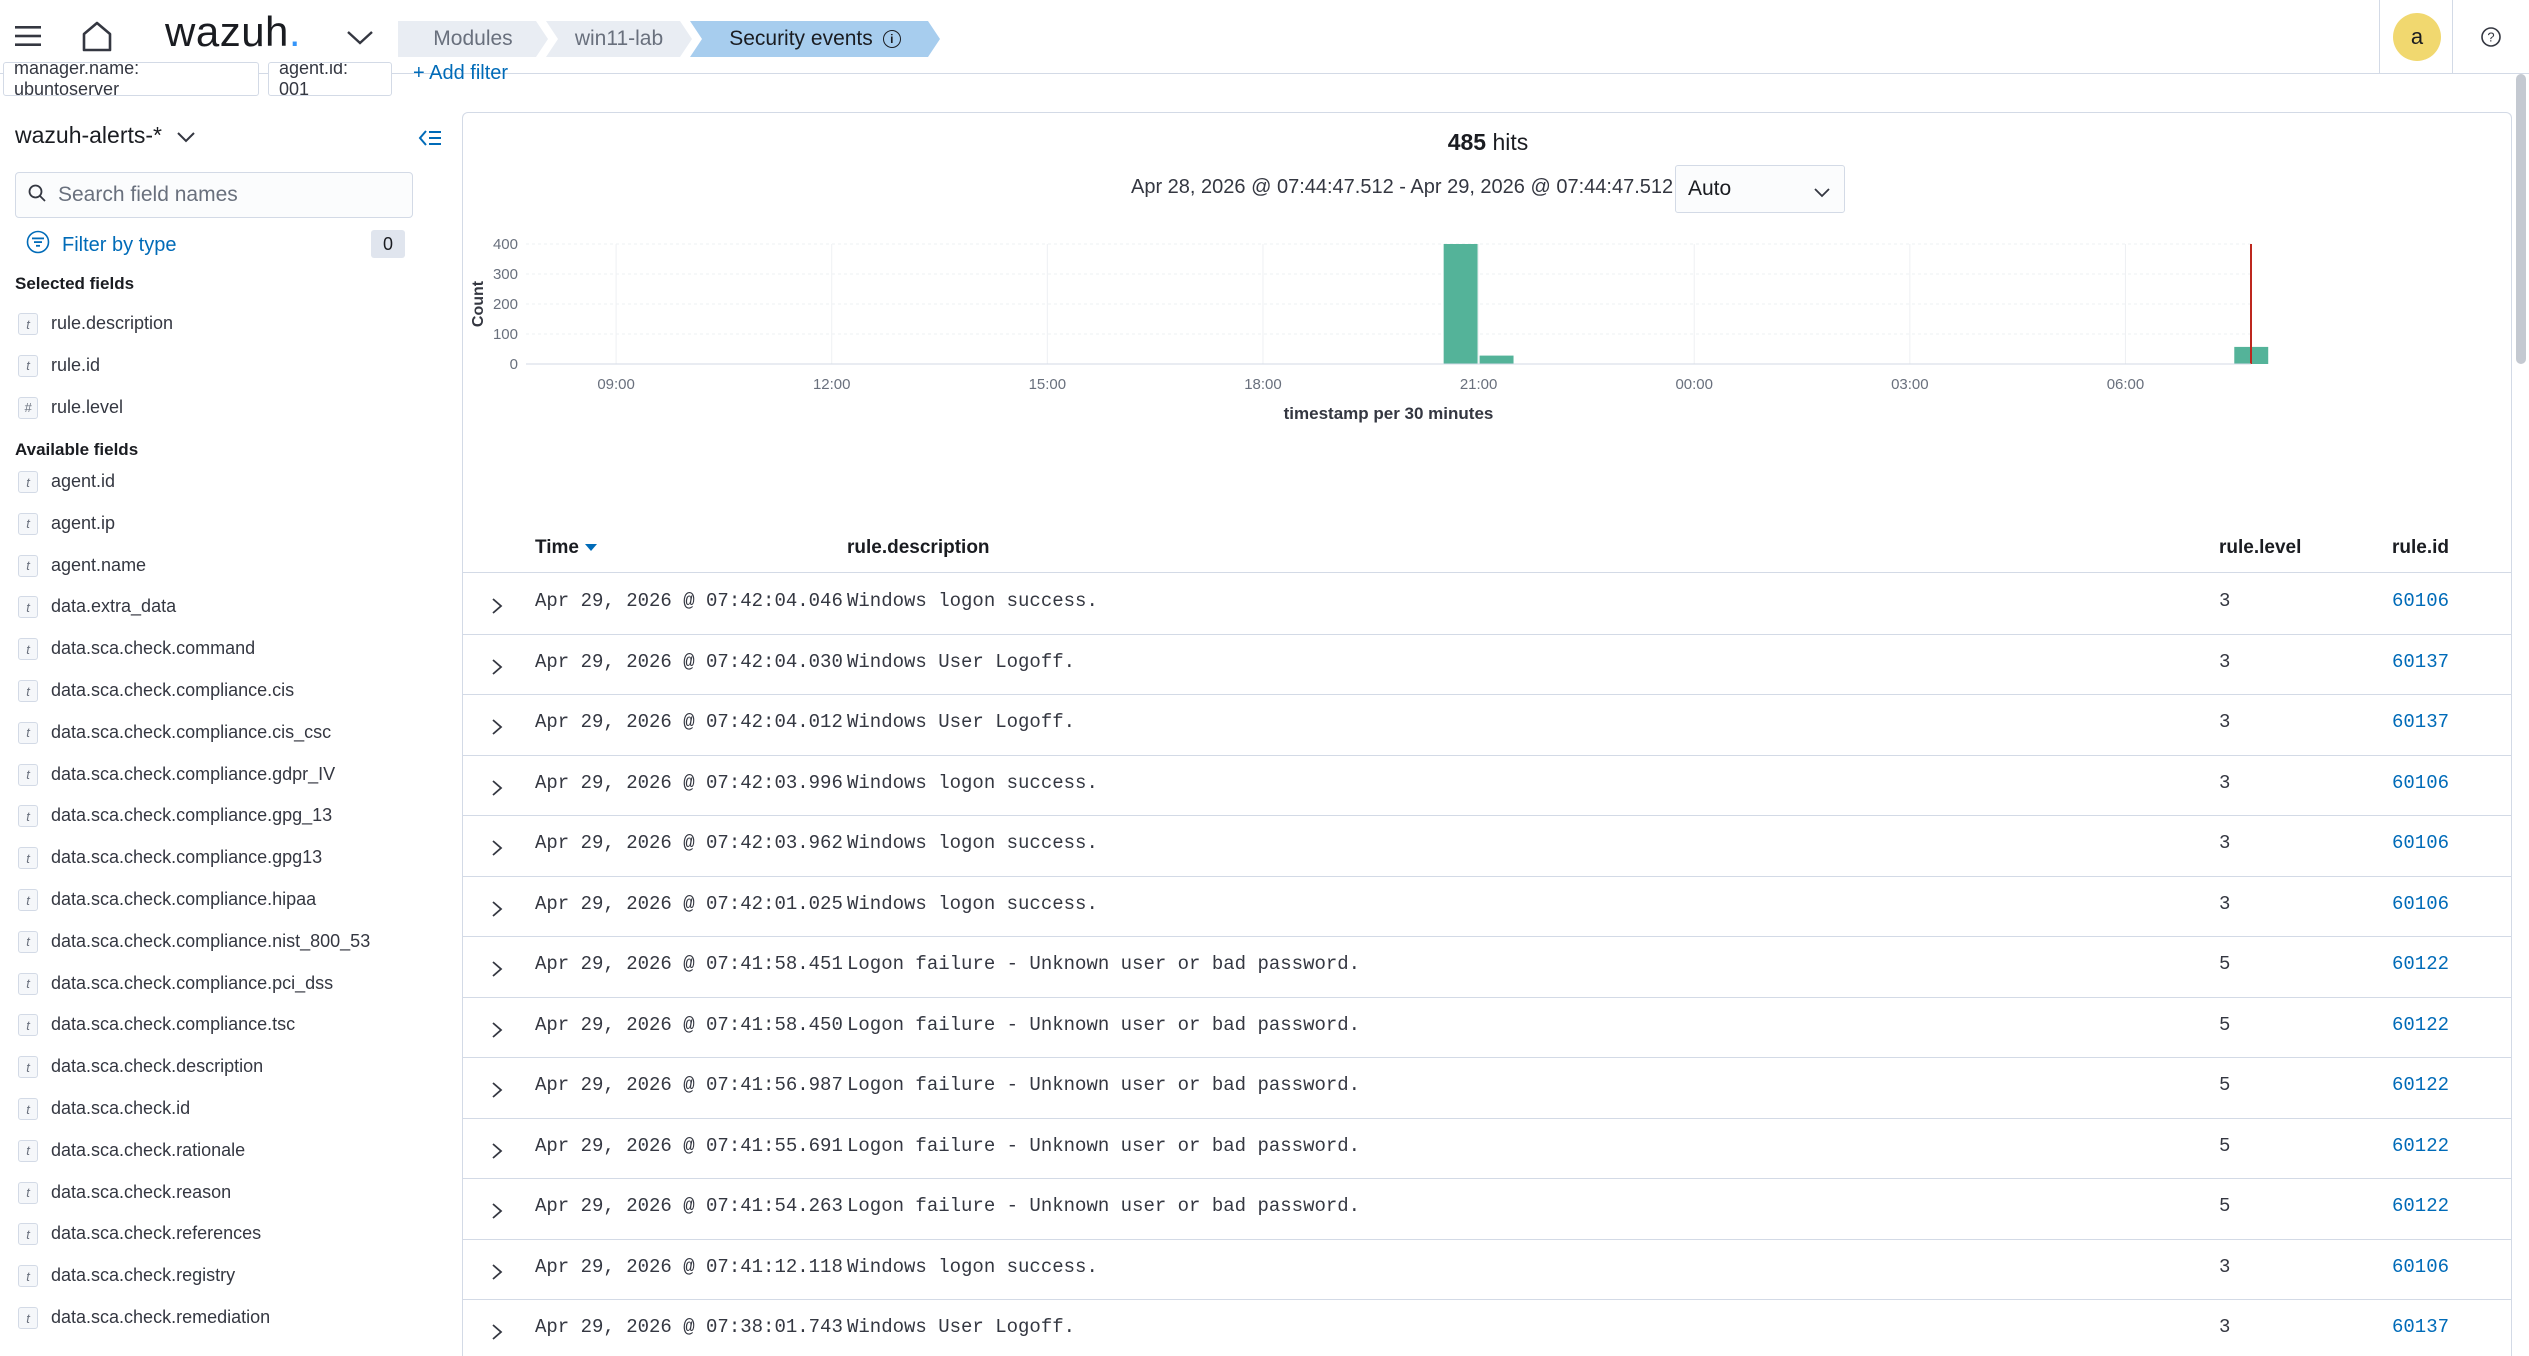 The height and width of the screenshot is (1356, 2529). I want to click on field-item: t rule.id, so click(228, 365).